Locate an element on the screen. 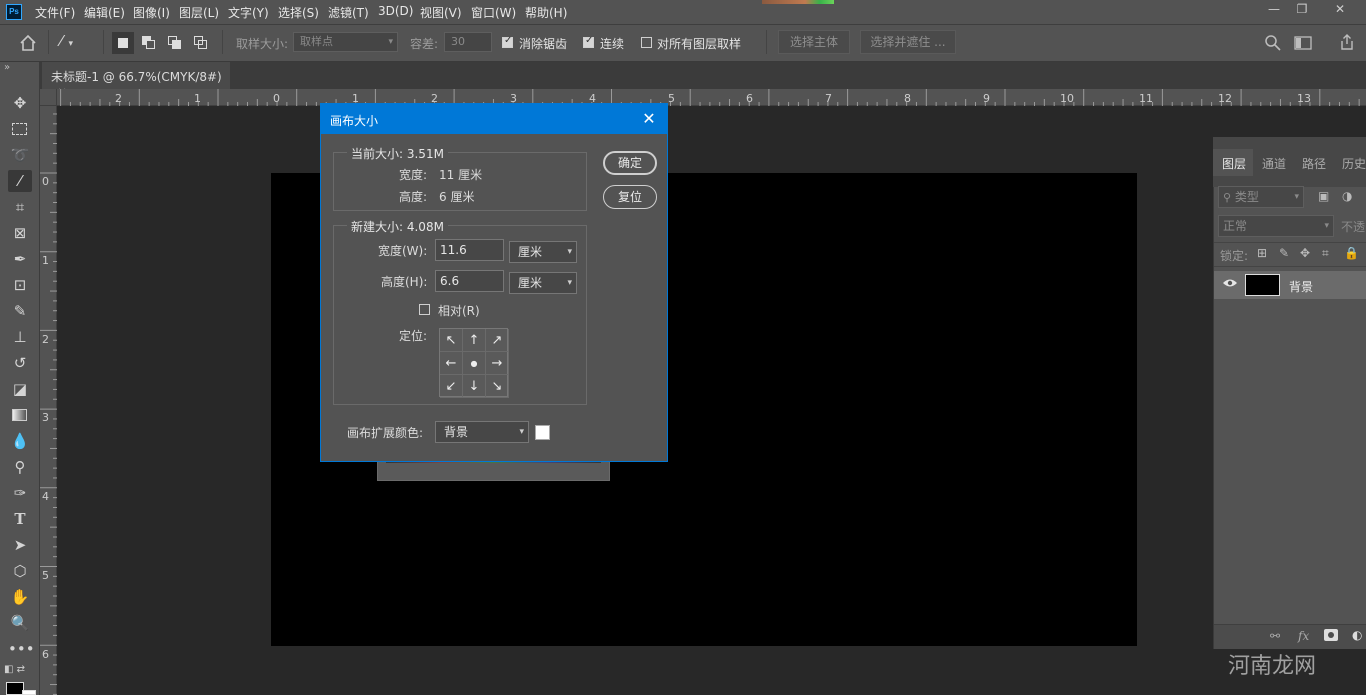 The width and height of the screenshot is (1366, 695). lock-all-icon: 🔒 is located at coordinates (1351, 253).